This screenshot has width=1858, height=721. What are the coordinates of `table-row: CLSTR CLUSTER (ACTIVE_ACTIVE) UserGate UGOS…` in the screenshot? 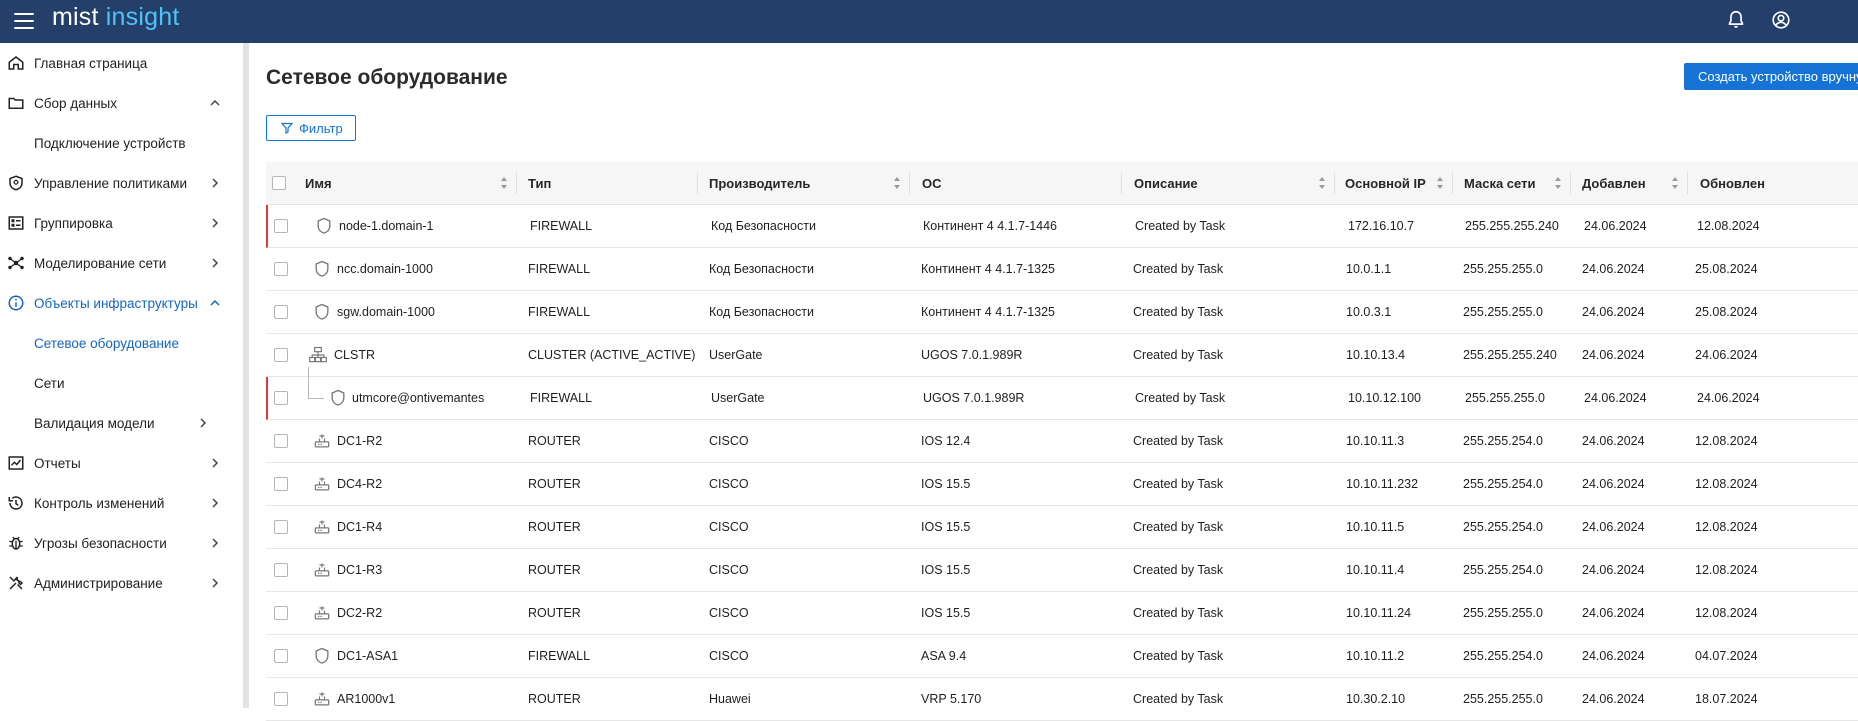 It's located at (1062, 355).